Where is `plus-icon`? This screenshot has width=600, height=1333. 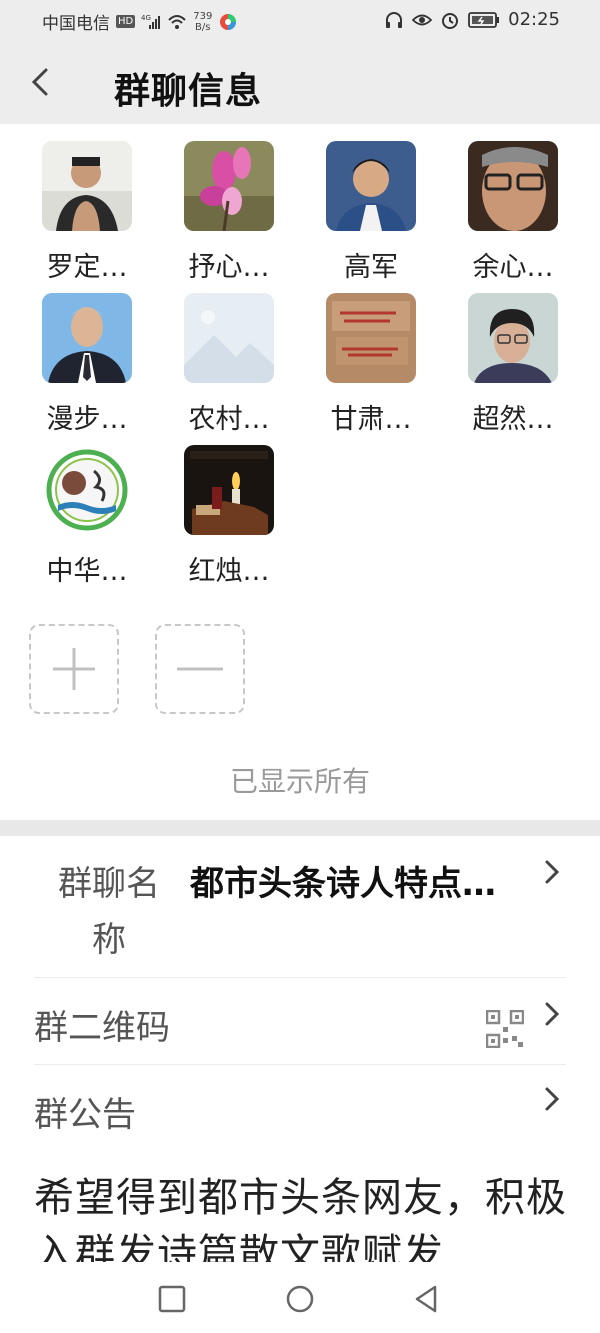 plus-icon is located at coordinates (74, 669).